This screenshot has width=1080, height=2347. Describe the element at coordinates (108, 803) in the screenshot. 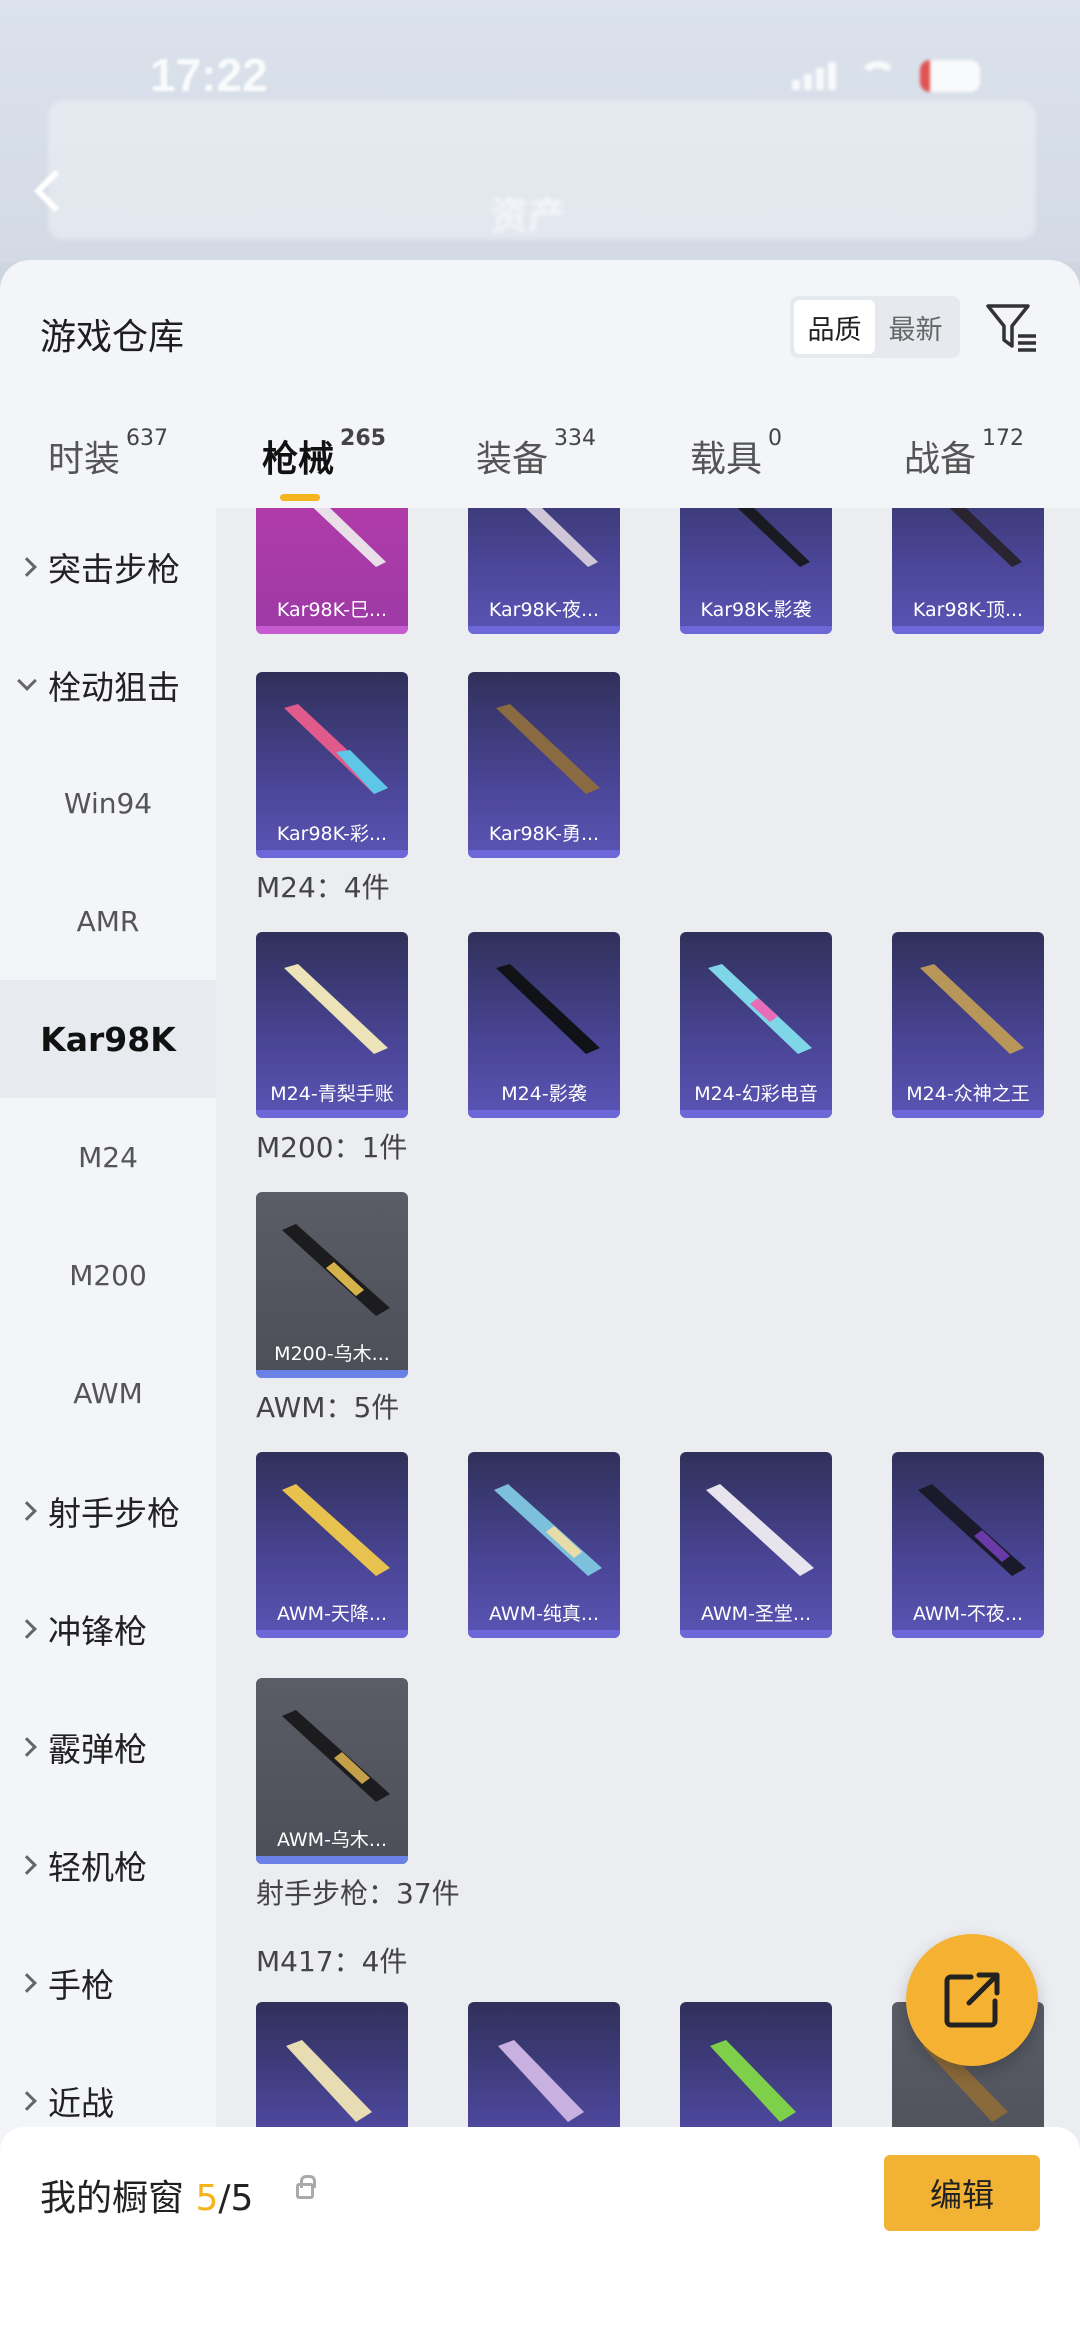

I see `sidebar-item-win94: Win94` at that location.